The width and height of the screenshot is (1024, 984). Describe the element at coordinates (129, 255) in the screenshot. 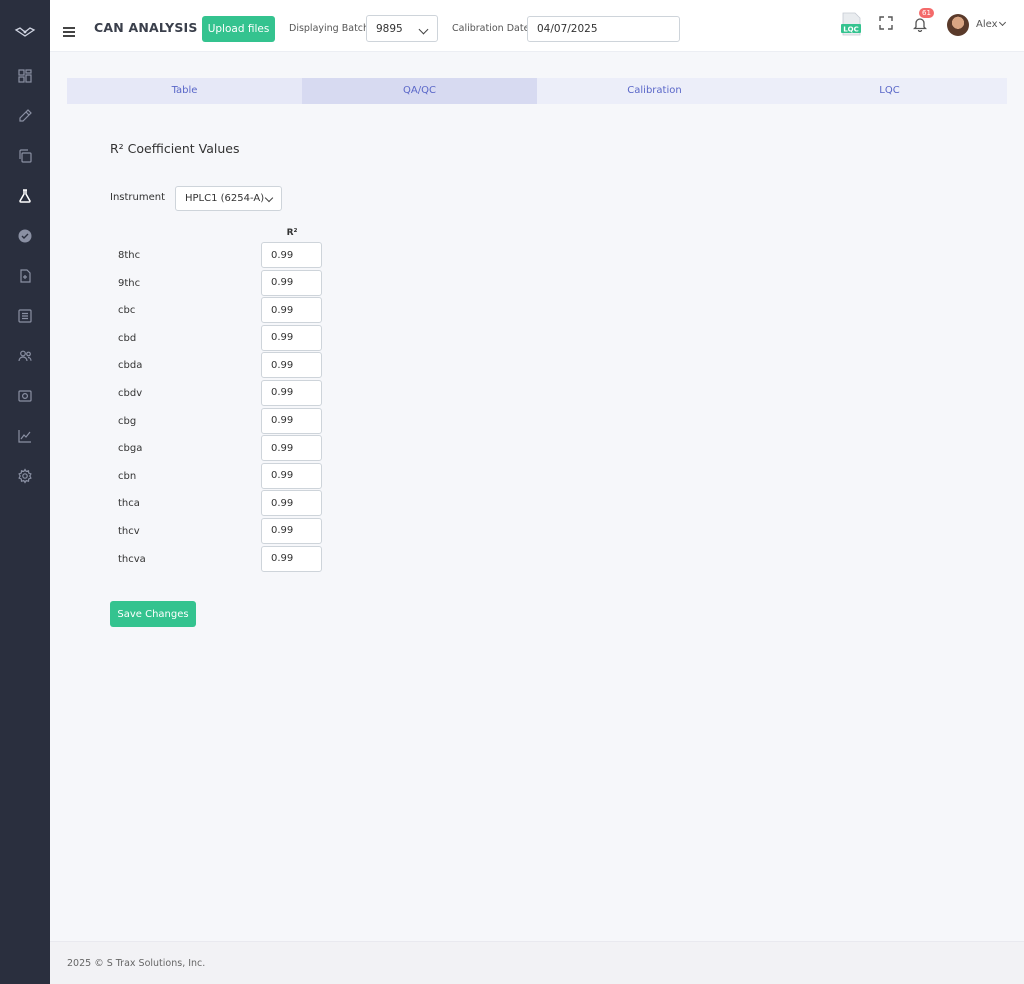

I see `analyte-name: 8thc` at that location.